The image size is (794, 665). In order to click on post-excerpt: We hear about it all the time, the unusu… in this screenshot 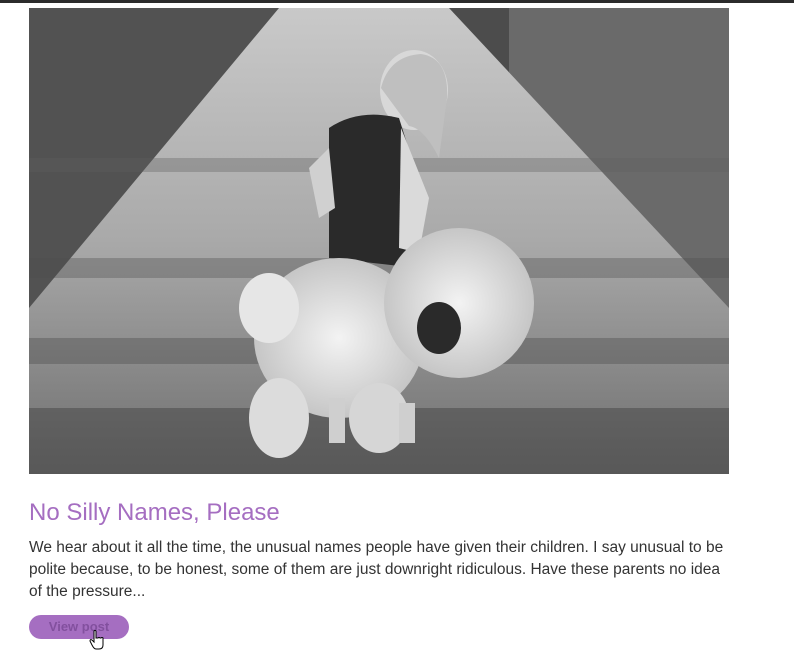, I will do `click(376, 569)`.